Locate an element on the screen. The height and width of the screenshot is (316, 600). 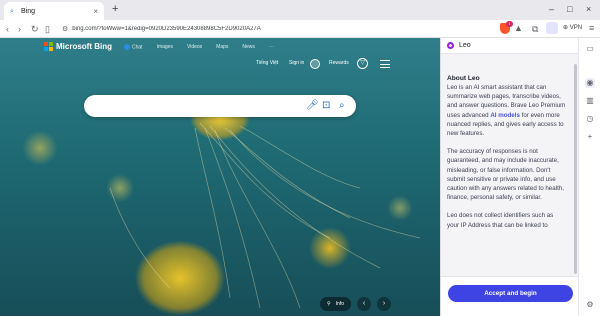
site-info-icon: ⚙ is located at coordinates (65, 29).